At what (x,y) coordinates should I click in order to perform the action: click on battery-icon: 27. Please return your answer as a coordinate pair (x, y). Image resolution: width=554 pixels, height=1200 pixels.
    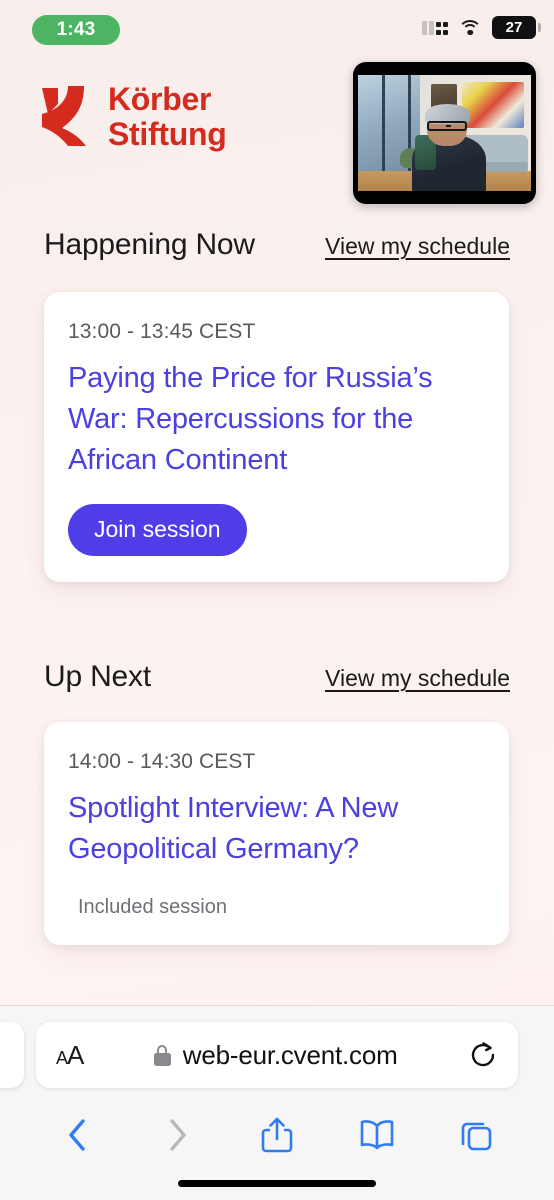
    Looking at the image, I should click on (516, 27).